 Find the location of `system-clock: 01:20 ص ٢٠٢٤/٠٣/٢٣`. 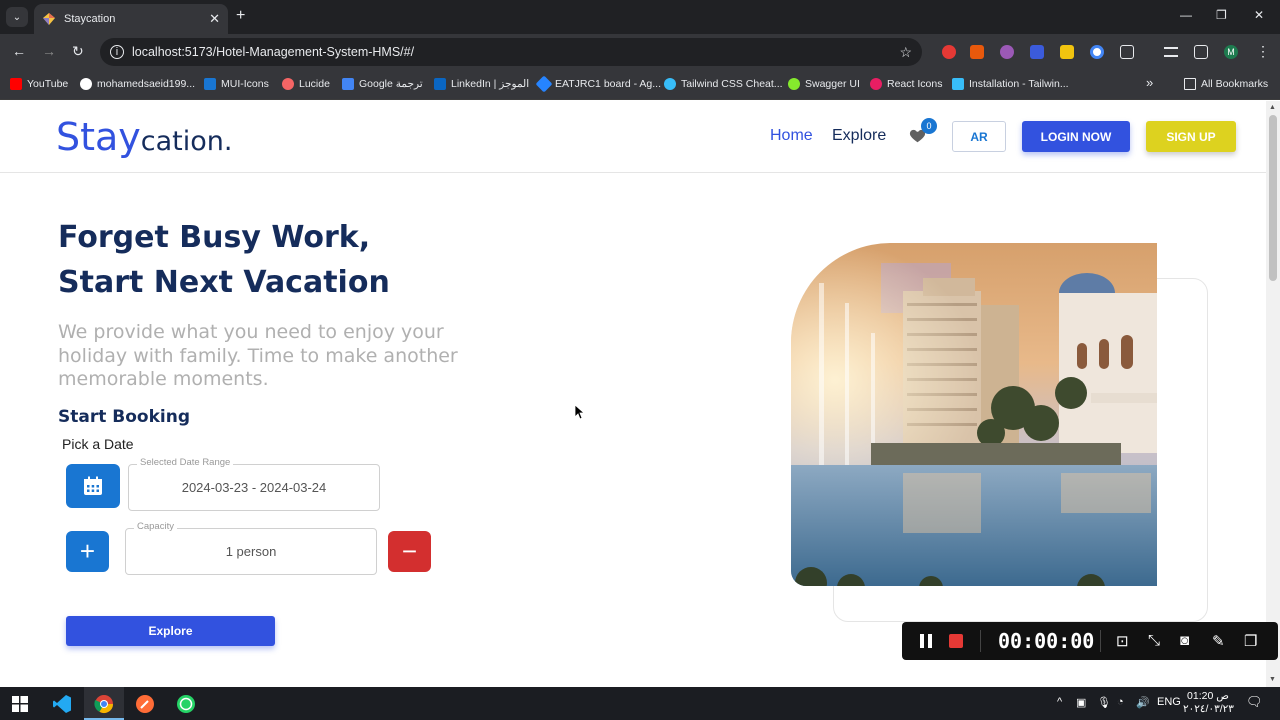

system-clock: 01:20 ص ٢٠٢٤/٠٣/٢٣ is located at coordinates (1208, 703).